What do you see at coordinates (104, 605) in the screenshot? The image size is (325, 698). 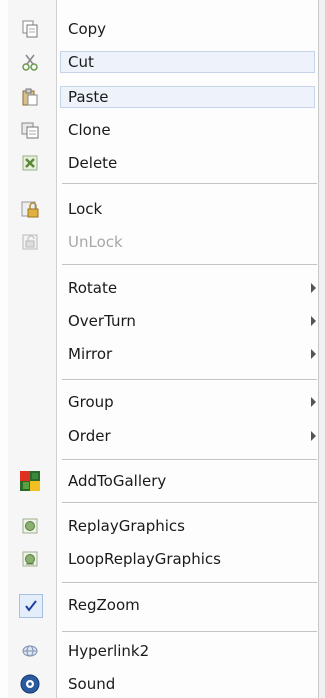 I see `menu-item-label: RegZoom` at bounding box center [104, 605].